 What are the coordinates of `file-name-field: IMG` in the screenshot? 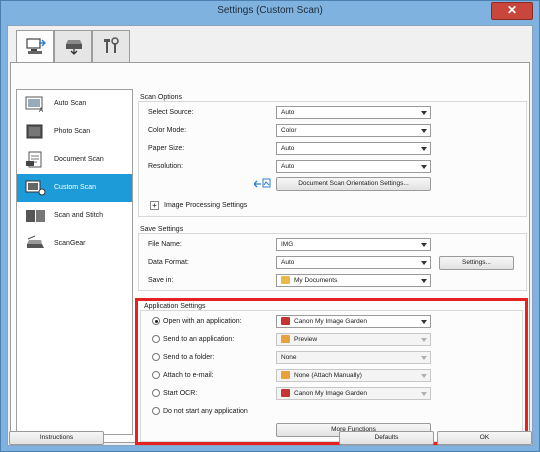 It's located at (353, 244).